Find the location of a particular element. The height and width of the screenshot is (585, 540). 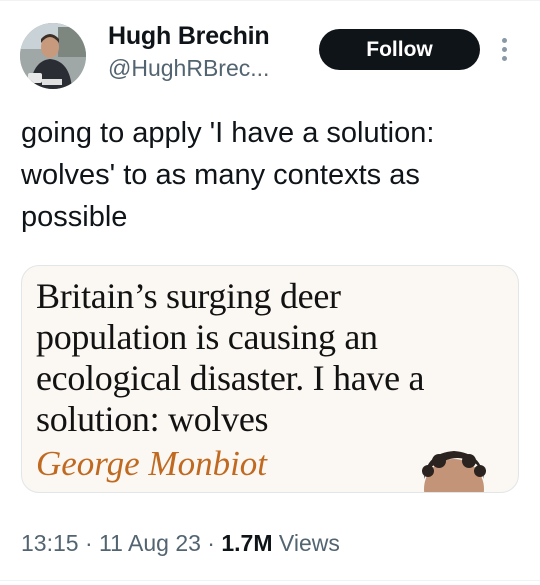

views-count: 1.7M is located at coordinates (247, 543).